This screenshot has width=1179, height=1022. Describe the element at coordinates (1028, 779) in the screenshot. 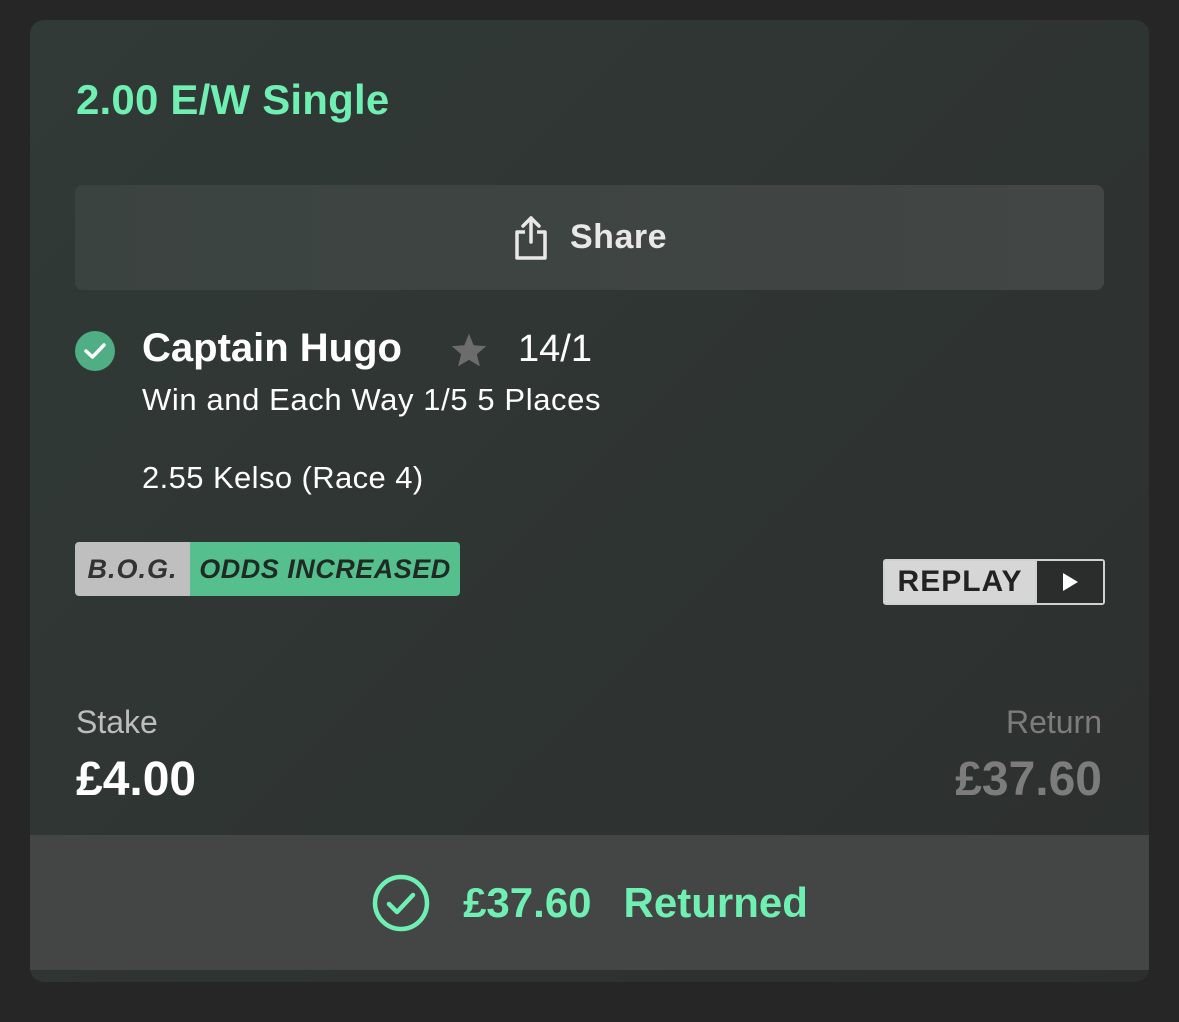

I see `return-value: £37.60` at that location.